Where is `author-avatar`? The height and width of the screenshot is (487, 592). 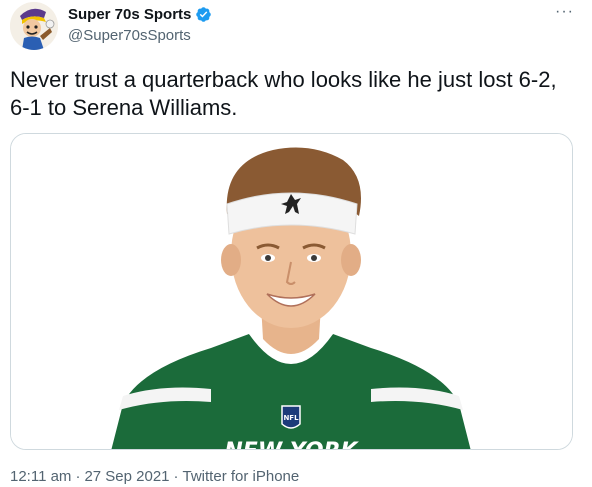
author-avatar is located at coordinates (34, 26).